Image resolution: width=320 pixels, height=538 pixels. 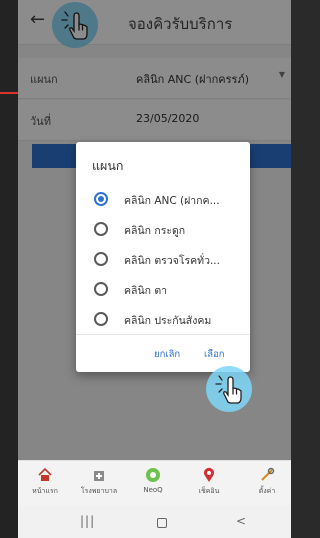 What do you see at coordinates (265, 482) in the screenshot?
I see `nav-item-settings: ตั้งค่า` at bounding box center [265, 482].